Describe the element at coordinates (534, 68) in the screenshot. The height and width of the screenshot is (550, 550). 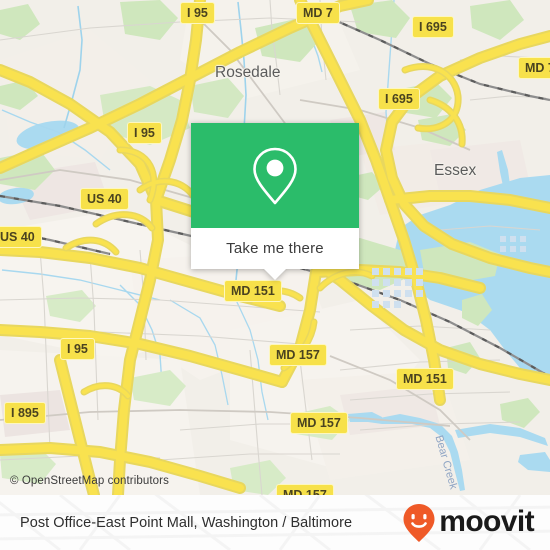
I see `road-shield-md7-right: MD 7` at that location.